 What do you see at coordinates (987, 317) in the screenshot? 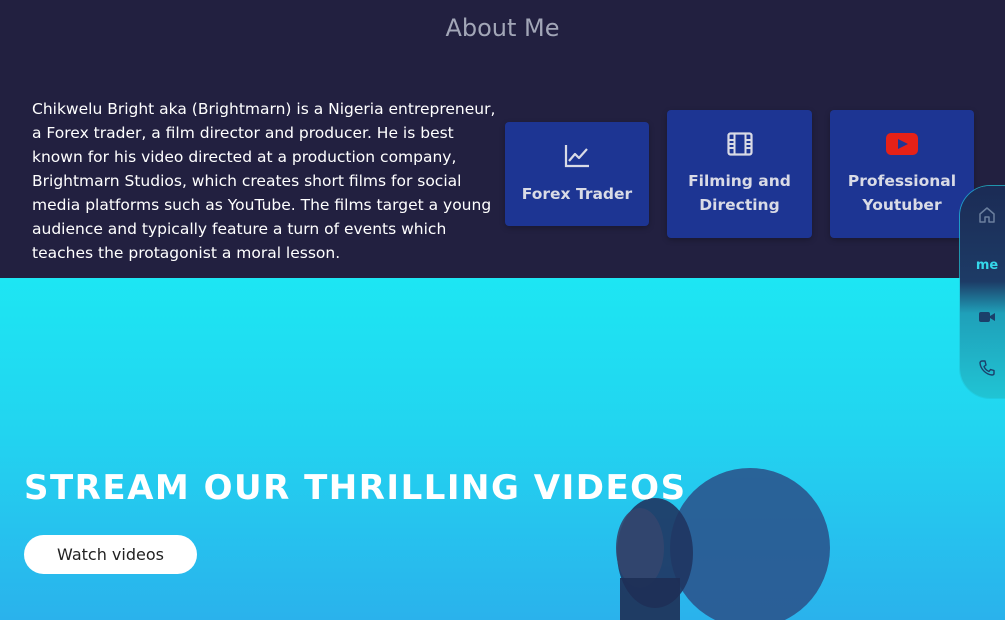
I see `video-camera-icon` at bounding box center [987, 317].